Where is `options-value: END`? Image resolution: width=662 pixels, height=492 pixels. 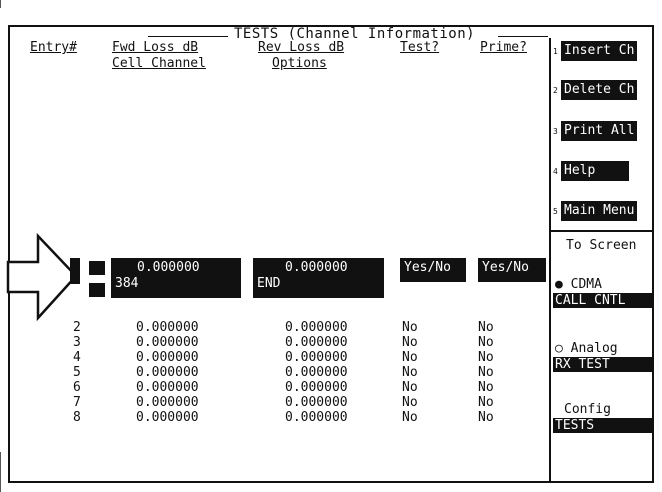 options-value: END is located at coordinates (269, 283).